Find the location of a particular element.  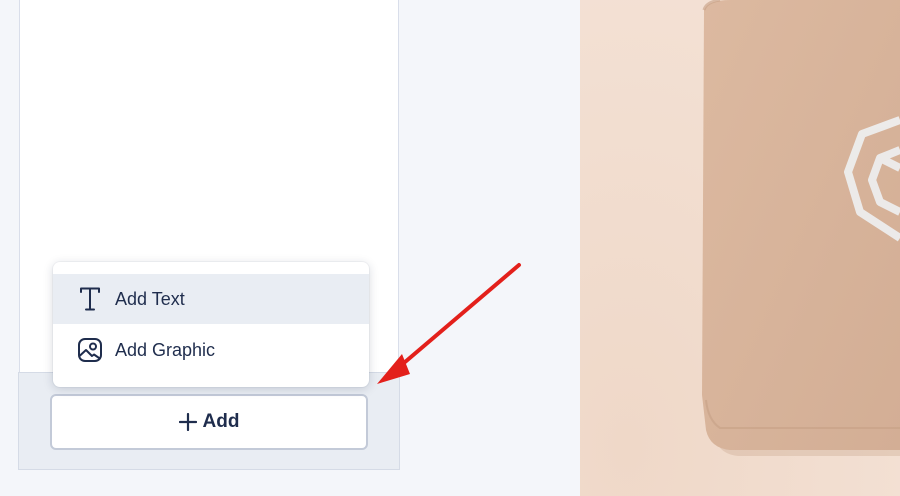

menu-item-add-text: Add Text is located at coordinates (211, 299).